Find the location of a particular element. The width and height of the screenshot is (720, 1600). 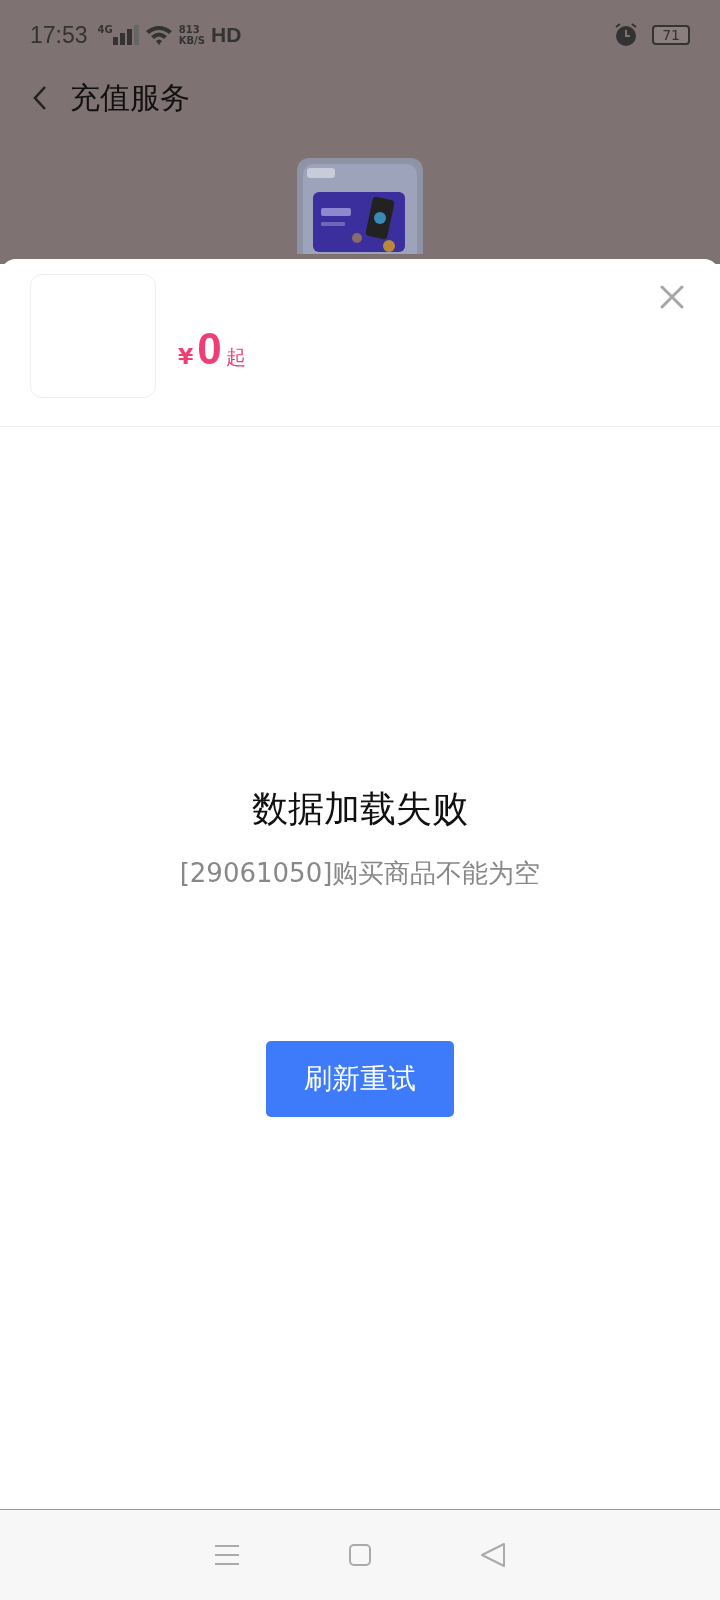

price-value: 0 is located at coordinates (209, 349).